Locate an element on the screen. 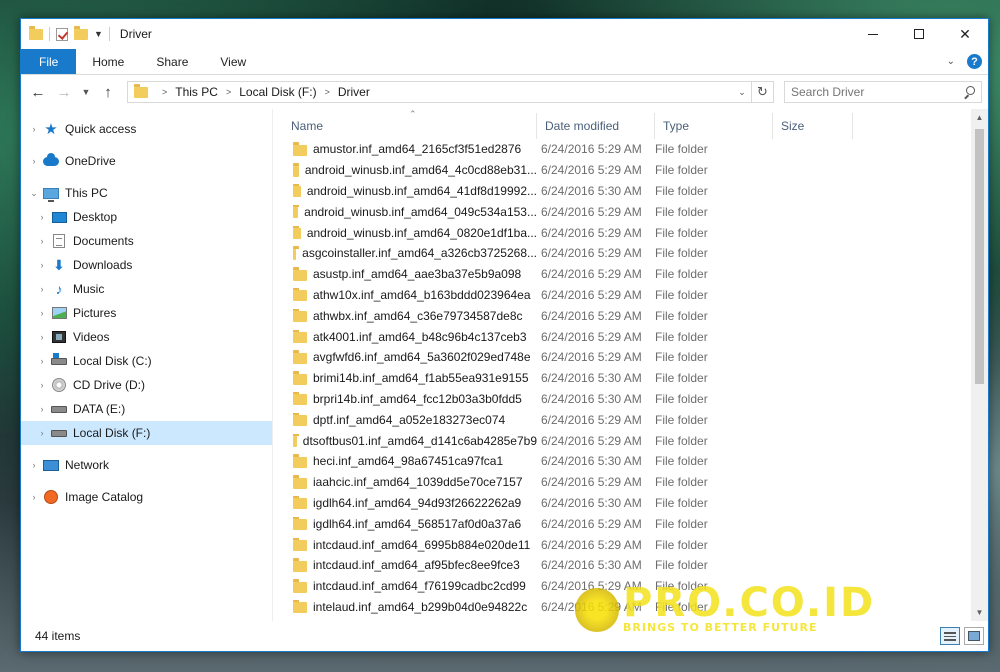  ribbon-right: ⌄ ? is located at coordinates (967, 61).